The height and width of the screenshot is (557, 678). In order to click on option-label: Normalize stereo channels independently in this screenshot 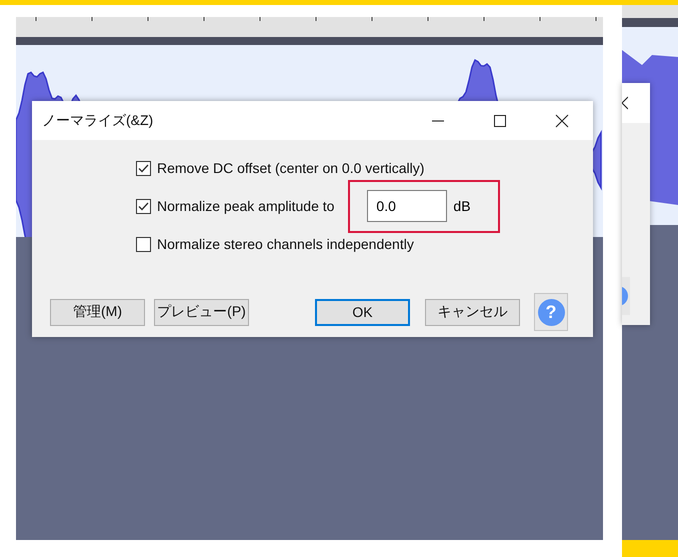, I will do `click(285, 244)`.